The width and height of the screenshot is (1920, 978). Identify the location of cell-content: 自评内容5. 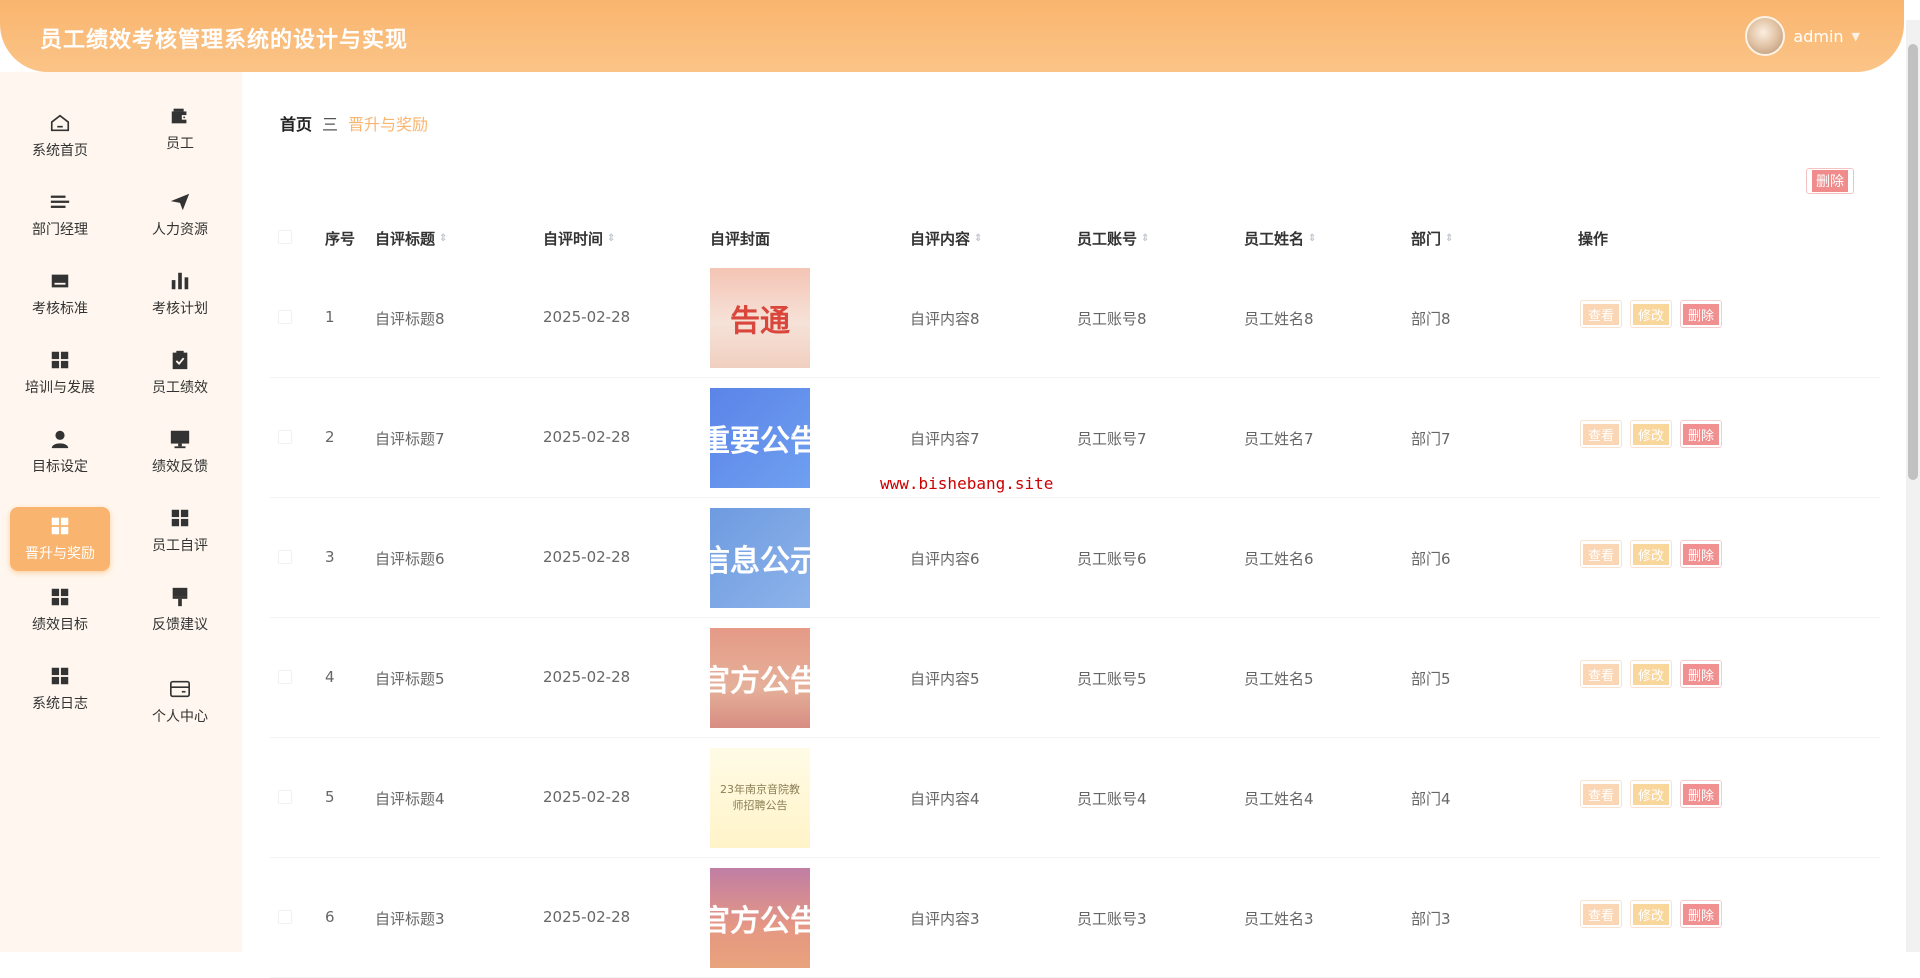
(945, 679).